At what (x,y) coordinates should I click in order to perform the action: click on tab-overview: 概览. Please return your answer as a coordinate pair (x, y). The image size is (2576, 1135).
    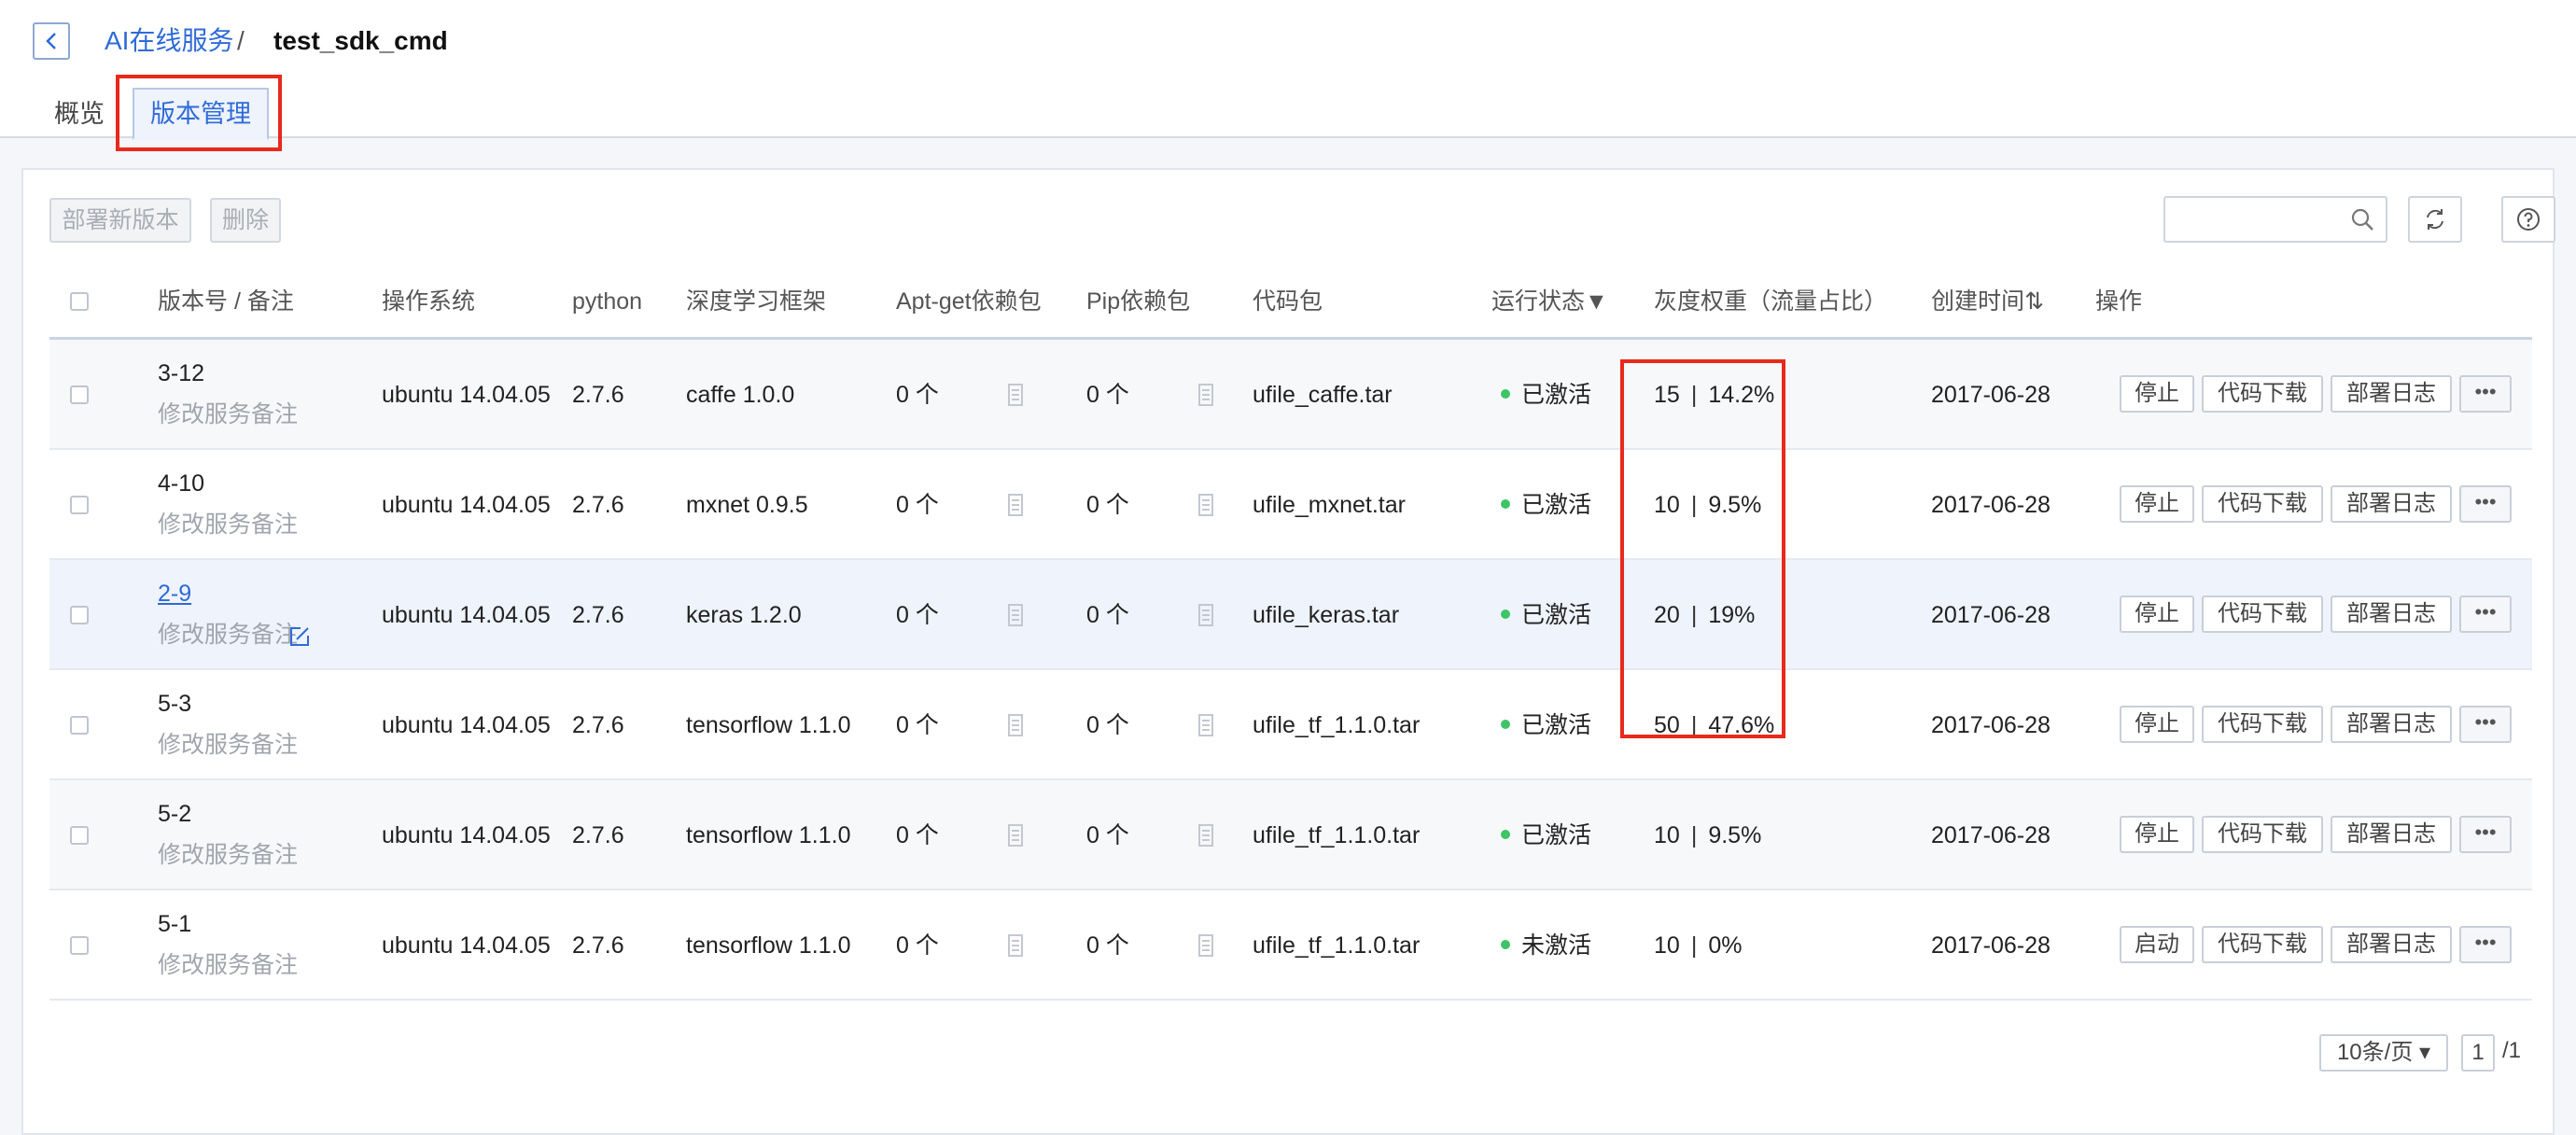
    Looking at the image, I should click on (79, 114).